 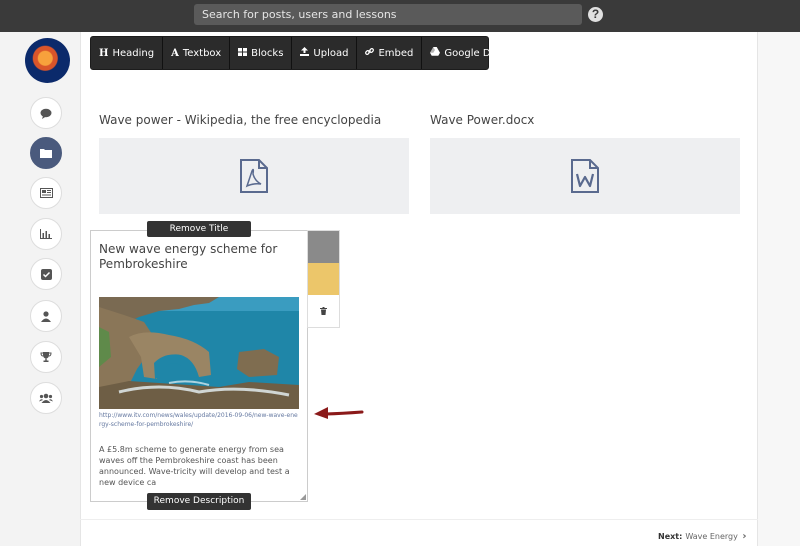 What do you see at coordinates (243, 53) in the screenshot?
I see `blocks-icon` at bounding box center [243, 53].